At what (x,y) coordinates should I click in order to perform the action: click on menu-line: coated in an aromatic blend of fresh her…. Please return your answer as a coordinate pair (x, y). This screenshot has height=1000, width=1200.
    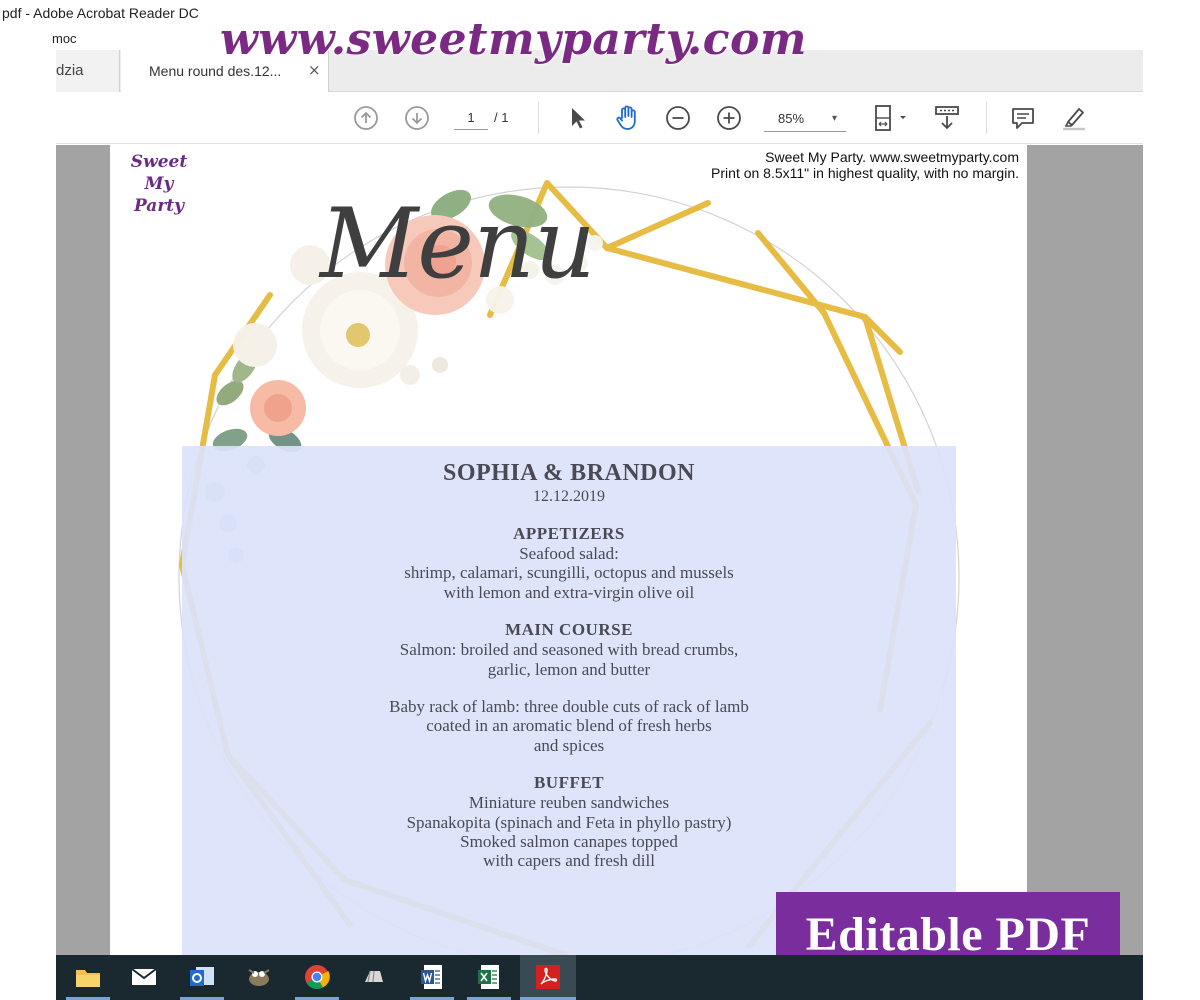
    Looking at the image, I should click on (569, 726).